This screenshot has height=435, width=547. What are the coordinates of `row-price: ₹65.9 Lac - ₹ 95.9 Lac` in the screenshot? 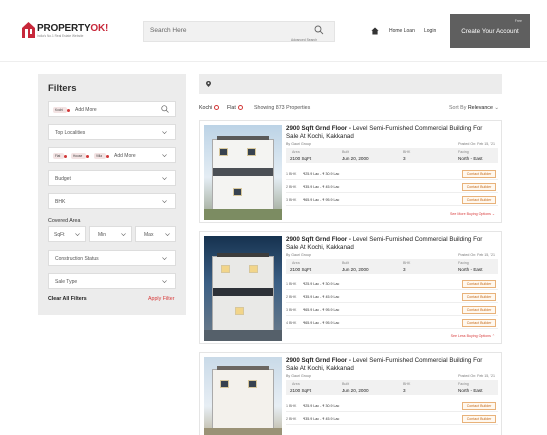 It's located at (321, 323).